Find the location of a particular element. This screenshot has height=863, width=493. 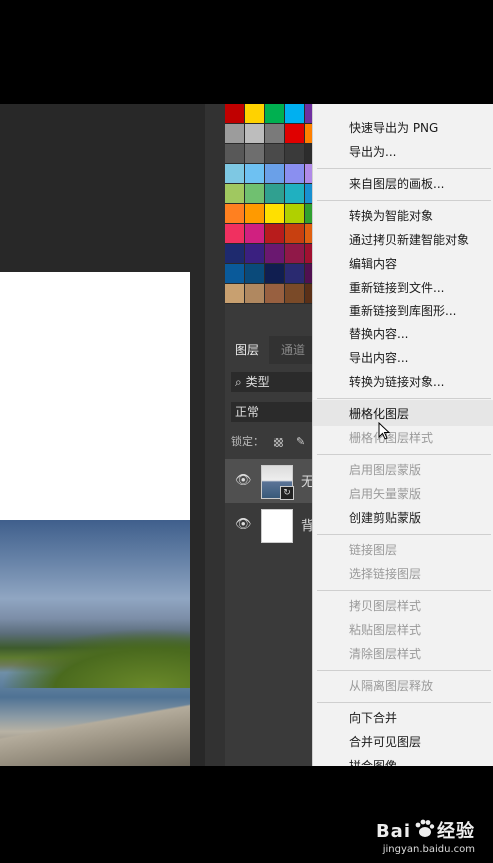

menu-item-paste-layer-style: 粘贴图层样式 is located at coordinates (385, 630).